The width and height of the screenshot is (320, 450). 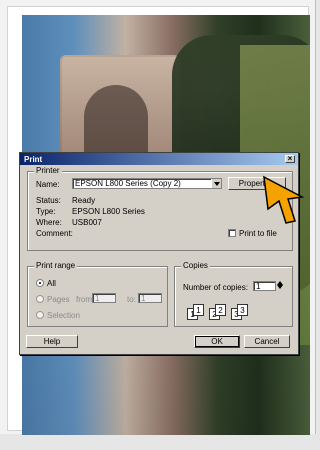 I want to click on print-range-selection-radio, so click(x=40, y=315).